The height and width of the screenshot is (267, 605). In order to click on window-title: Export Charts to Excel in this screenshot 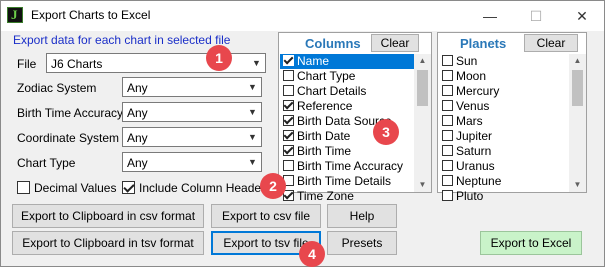, I will do `click(91, 15)`.